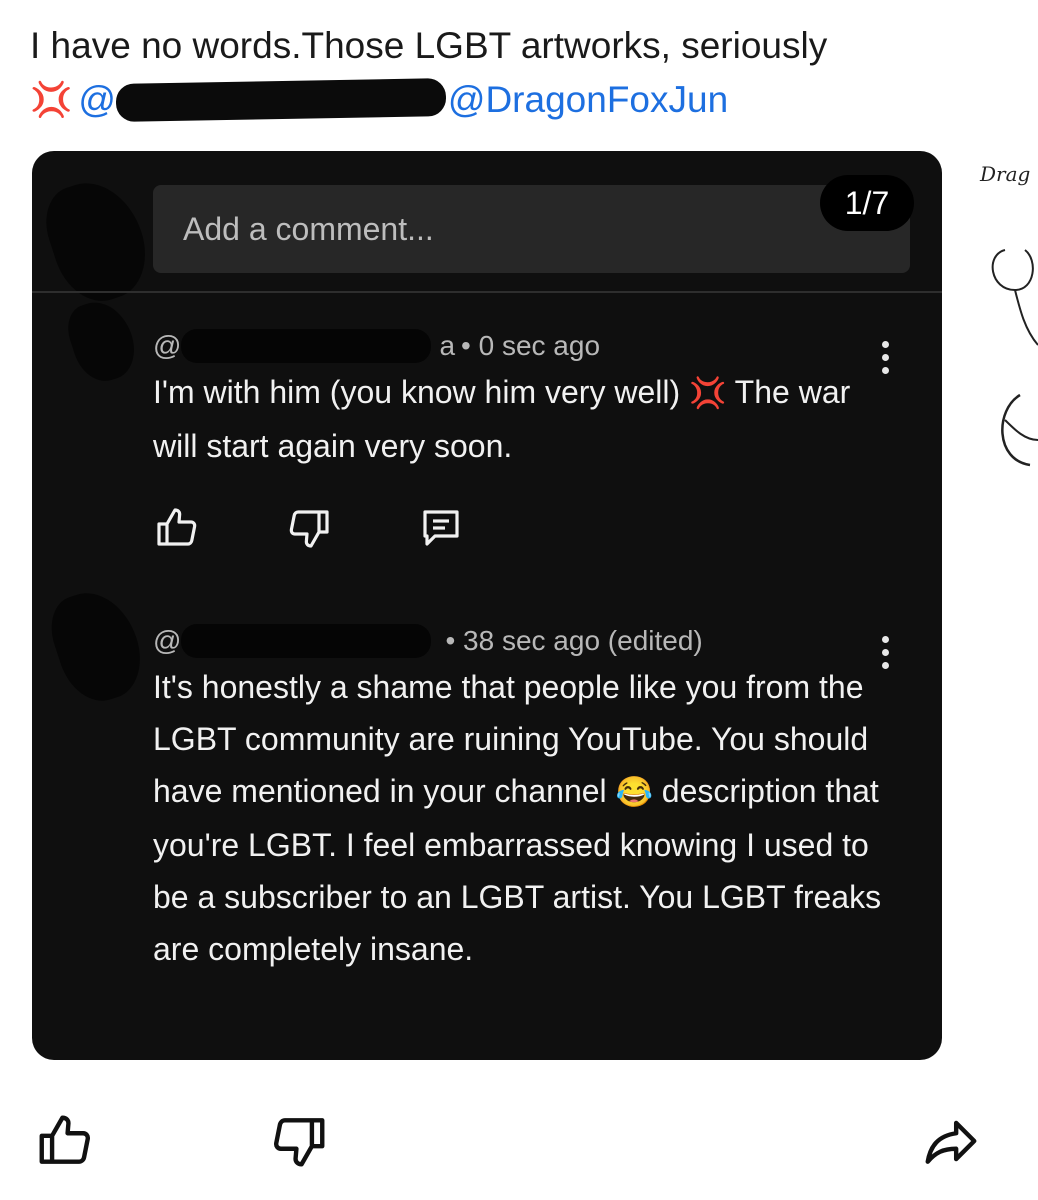 Image resolution: width=1038 pixels, height=1200 pixels. What do you see at coordinates (97, 100) in the screenshot?
I see `redacted-mention-prefix: @` at bounding box center [97, 100].